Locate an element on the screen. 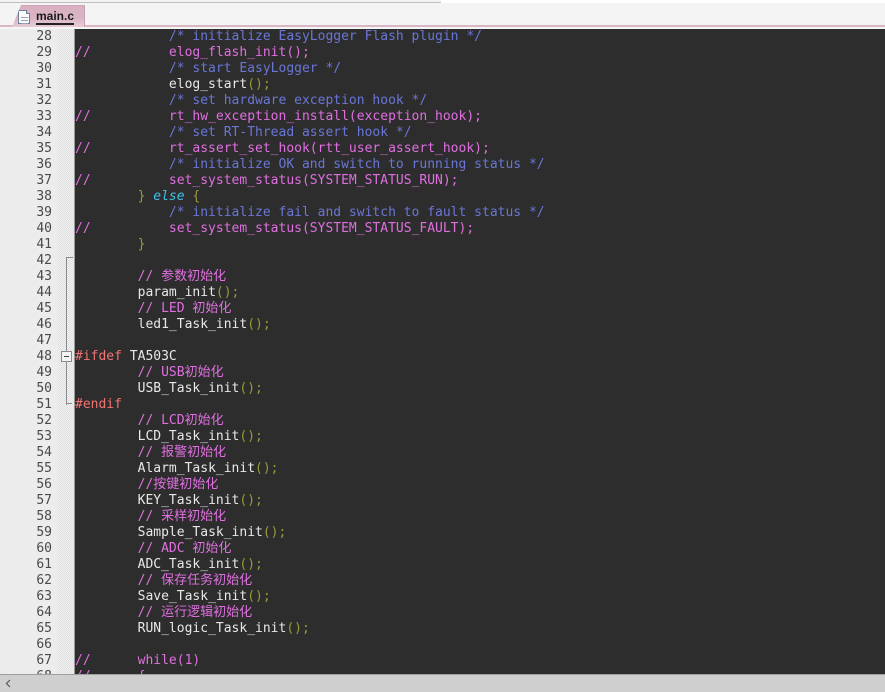 This screenshot has height=692, width=885. code-token: set_system_status(SYSTEM_STATUS_RUN); is located at coordinates (274, 180).